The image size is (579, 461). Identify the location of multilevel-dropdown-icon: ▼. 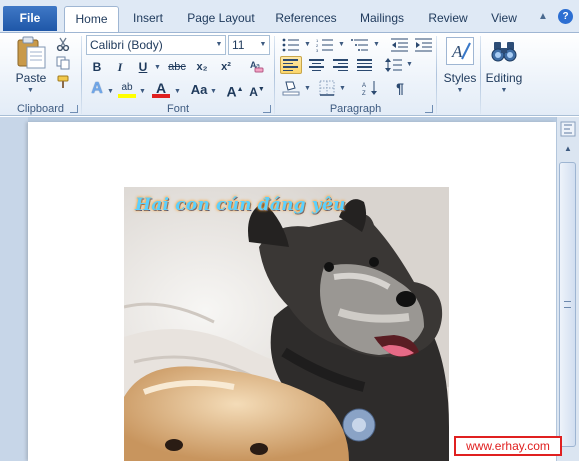
(376, 44).